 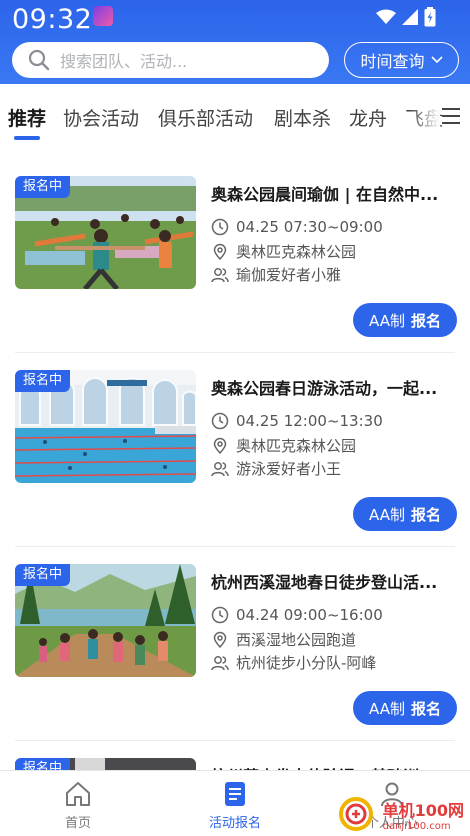 I want to click on activity-time: 04.24 09:00~16:00, so click(x=297, y=615).